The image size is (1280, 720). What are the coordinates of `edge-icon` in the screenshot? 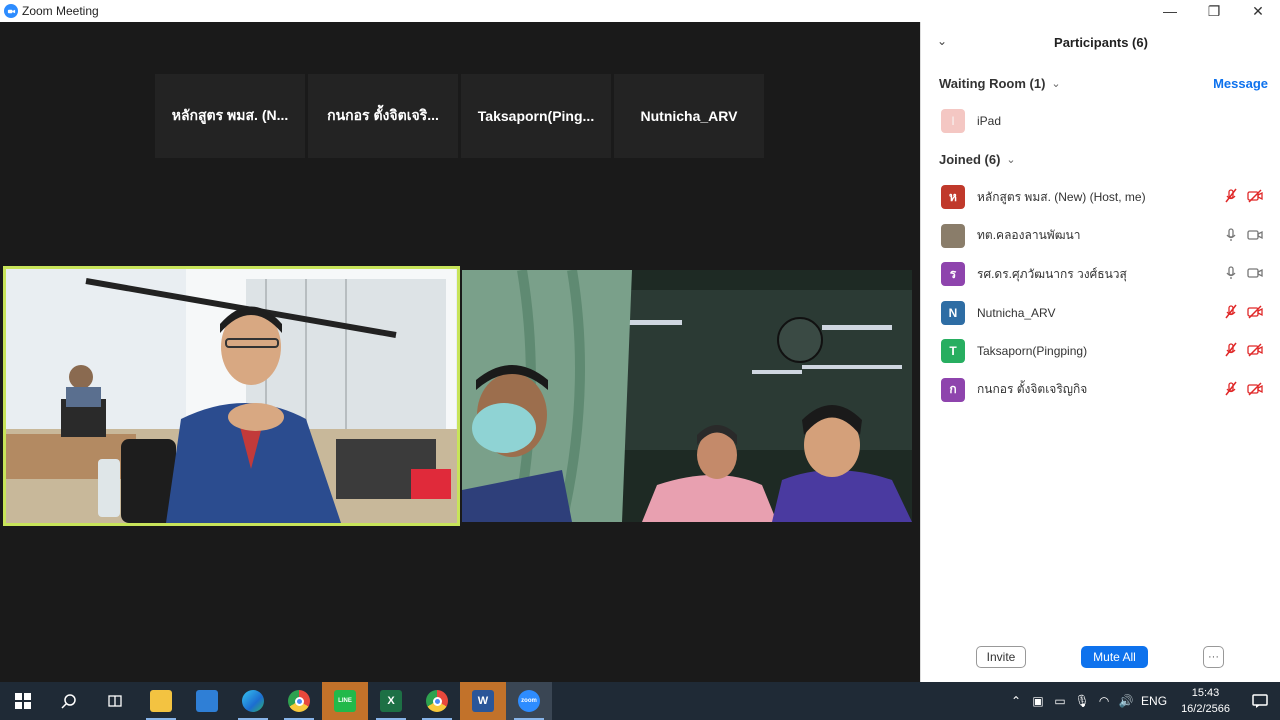 It's located at (253, 701).